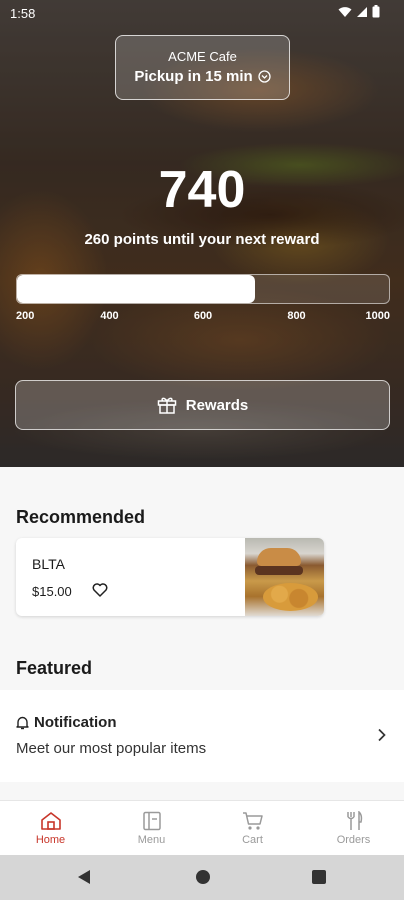 Image resolution: width=404 pixels, height=900 pixels. I want to click on nav-orders: Orders, so click(353, 828).